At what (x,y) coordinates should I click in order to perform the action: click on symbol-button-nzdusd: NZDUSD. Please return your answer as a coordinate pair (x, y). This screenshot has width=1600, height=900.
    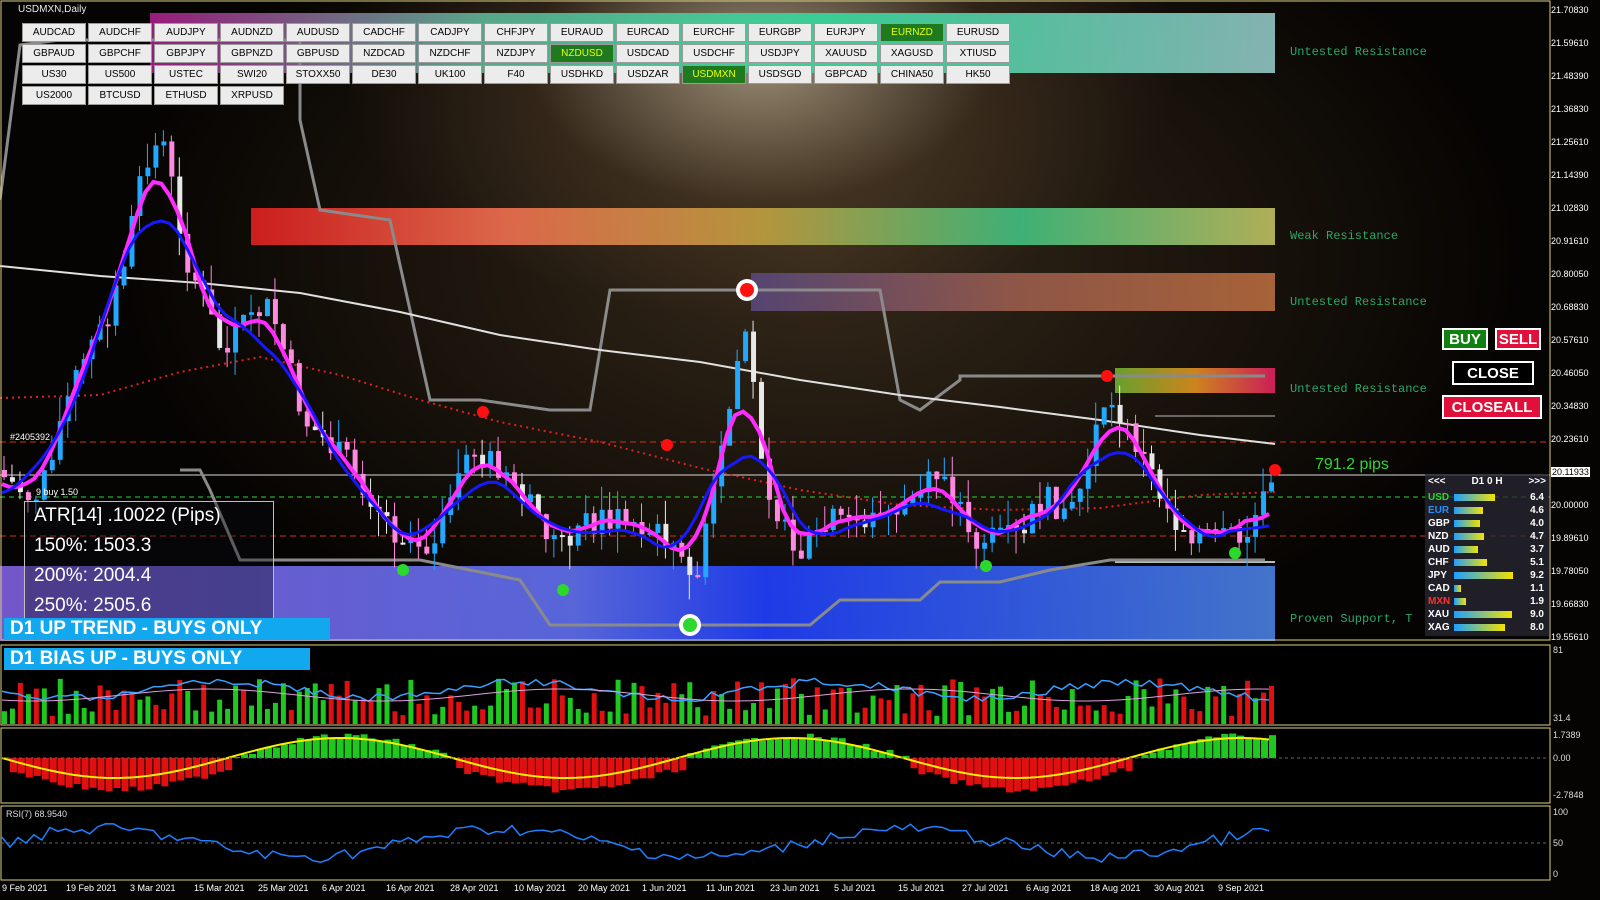
    Looking at the image, I should click on (582, 53).